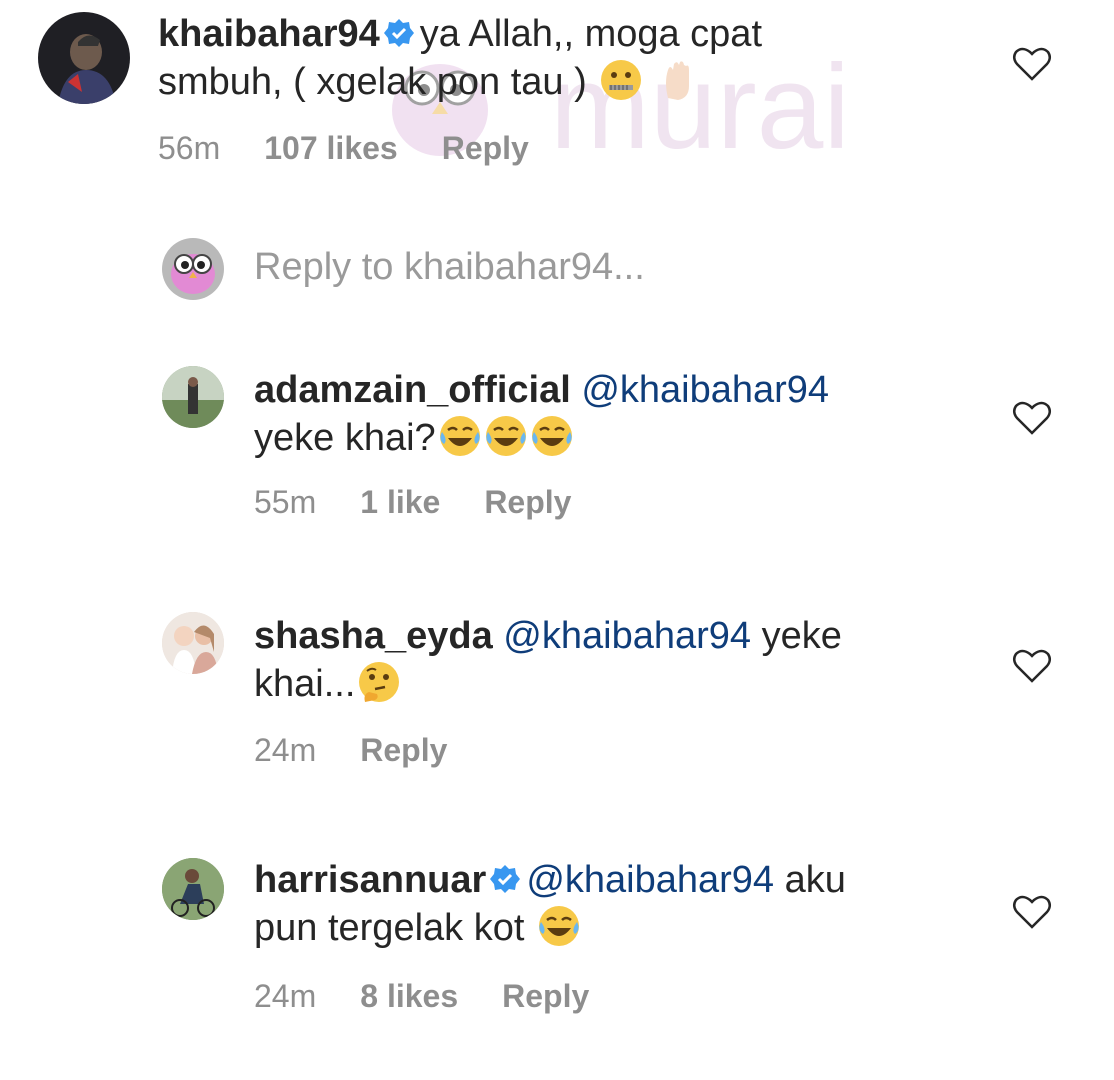 This screenshot has height=1080, width=1114. I want to click on thinking-face-icon, so click(379, 682).